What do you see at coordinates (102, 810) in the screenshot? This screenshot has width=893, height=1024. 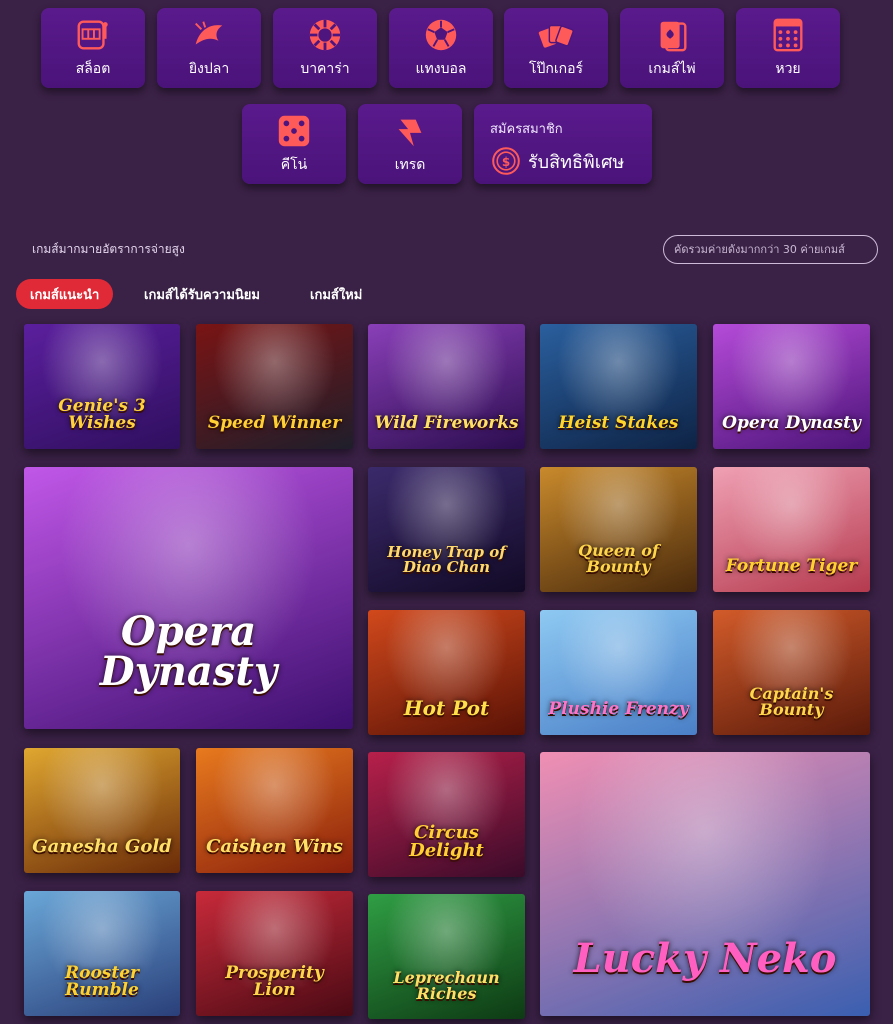 I see `game-tile: Ganesha Gold` at bounding box center [102, 810].